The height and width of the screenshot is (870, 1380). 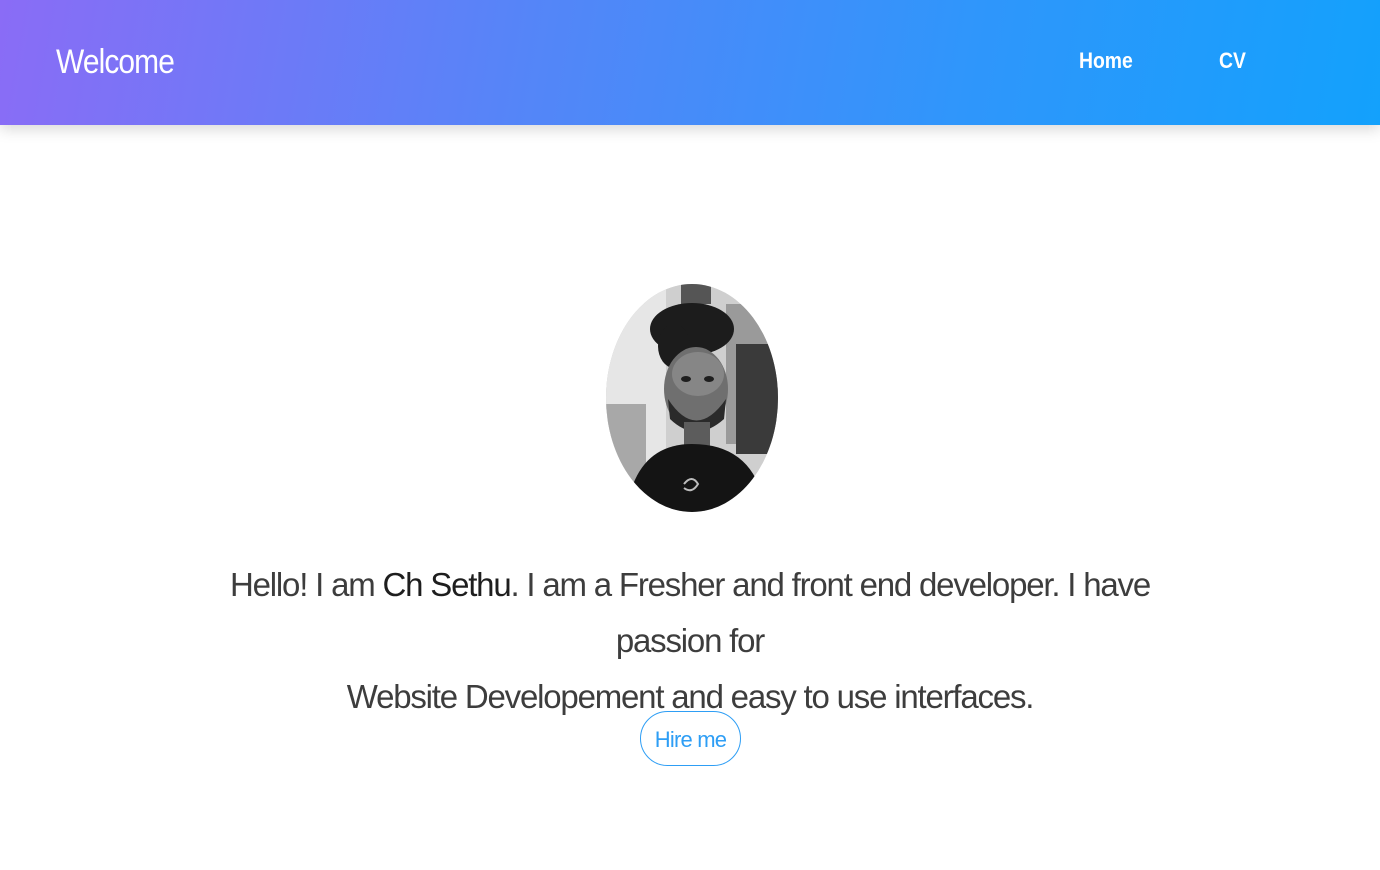 What do you see at coordinates (306, 584) in the screenshot?
I see `intro-prefix: Hello! I am` at bounding box center [306, 584].